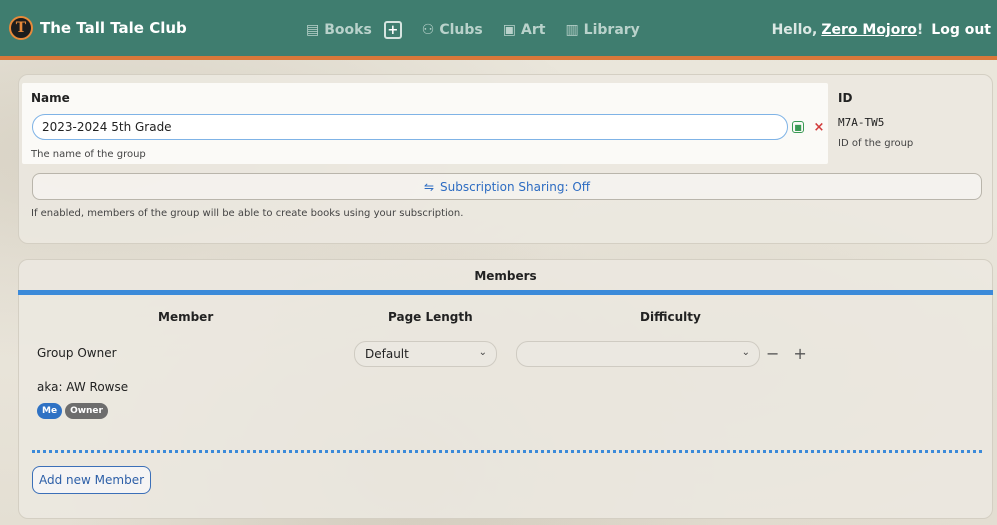  What do you see at coordinates (819, 127) in the screenshot?
I see `close-icon: ×` at bounding box center [819, 127].